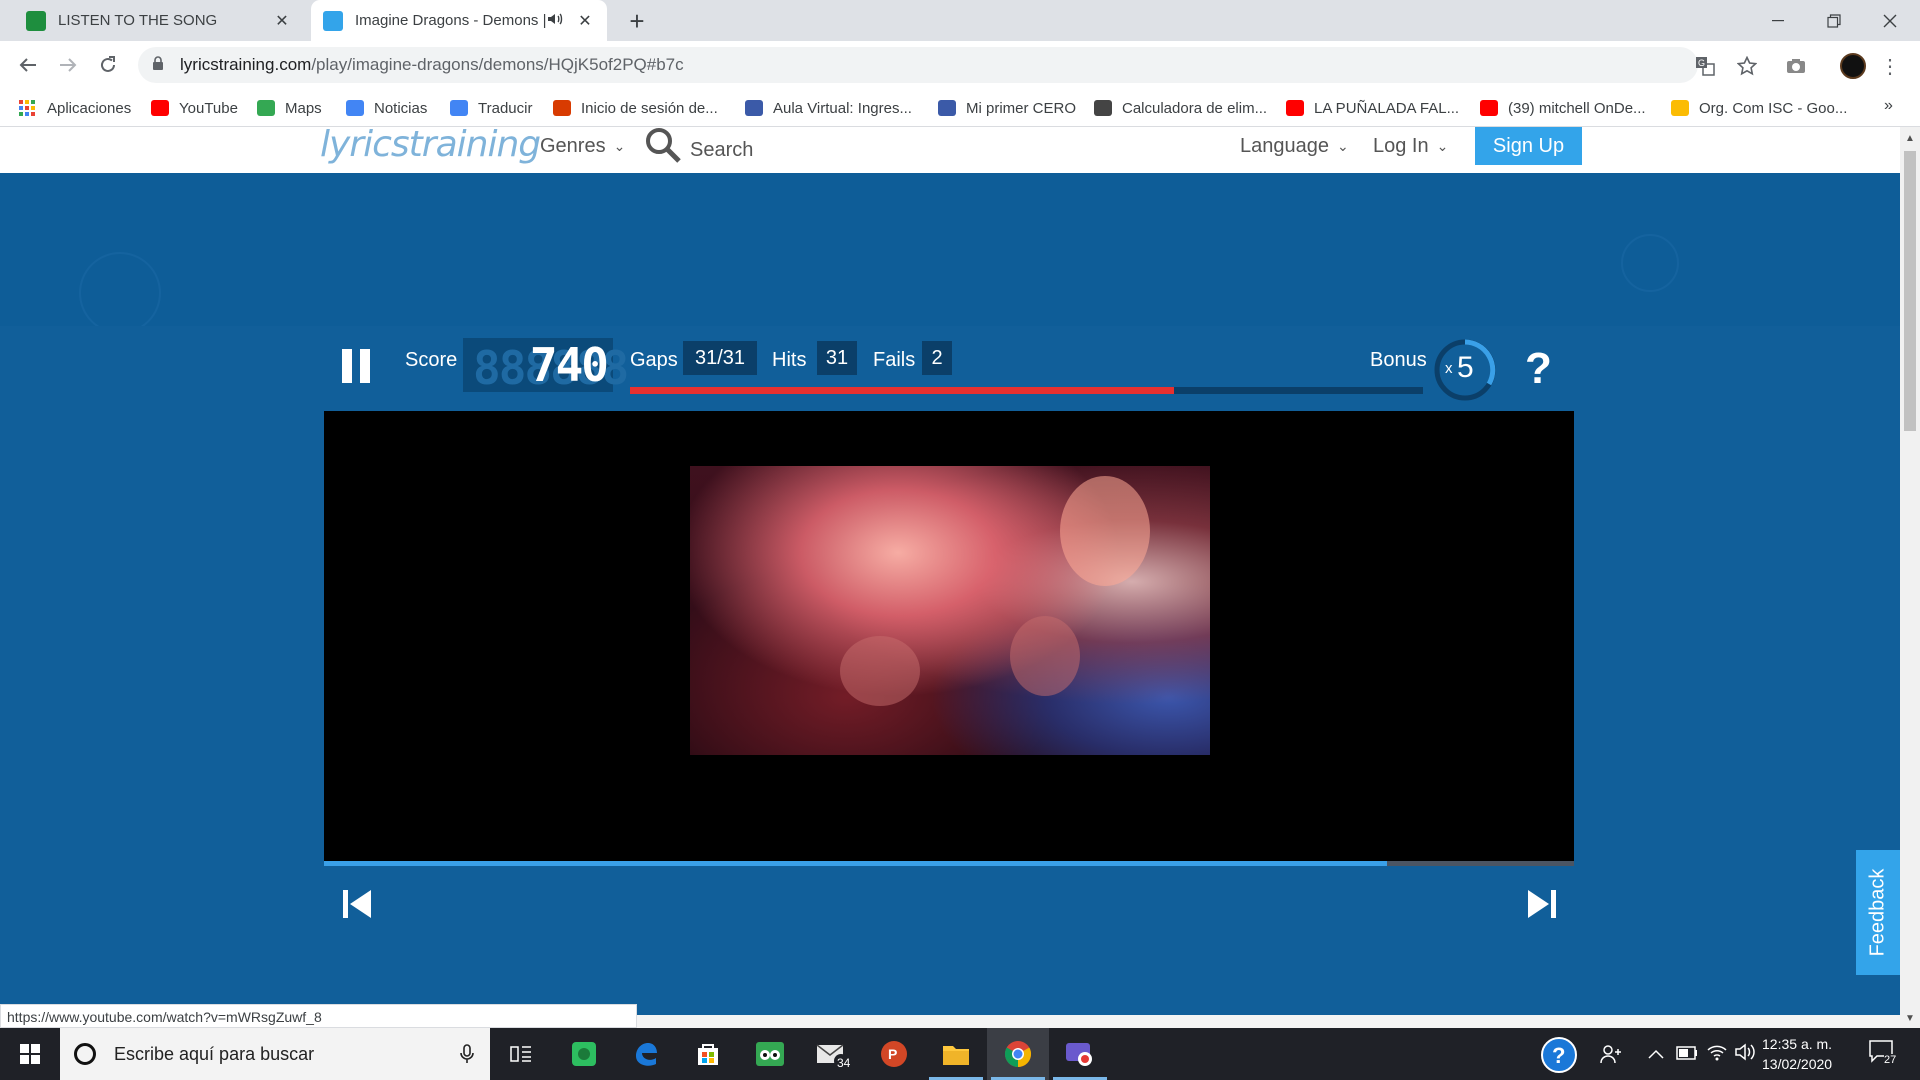 Image resolution: width=1920 pixels, height=1080 pixels. What do you see at coordinates (956, 1054) in the screenshot?
I see `file-explorer-icon` at bounding box center [956, 1054].